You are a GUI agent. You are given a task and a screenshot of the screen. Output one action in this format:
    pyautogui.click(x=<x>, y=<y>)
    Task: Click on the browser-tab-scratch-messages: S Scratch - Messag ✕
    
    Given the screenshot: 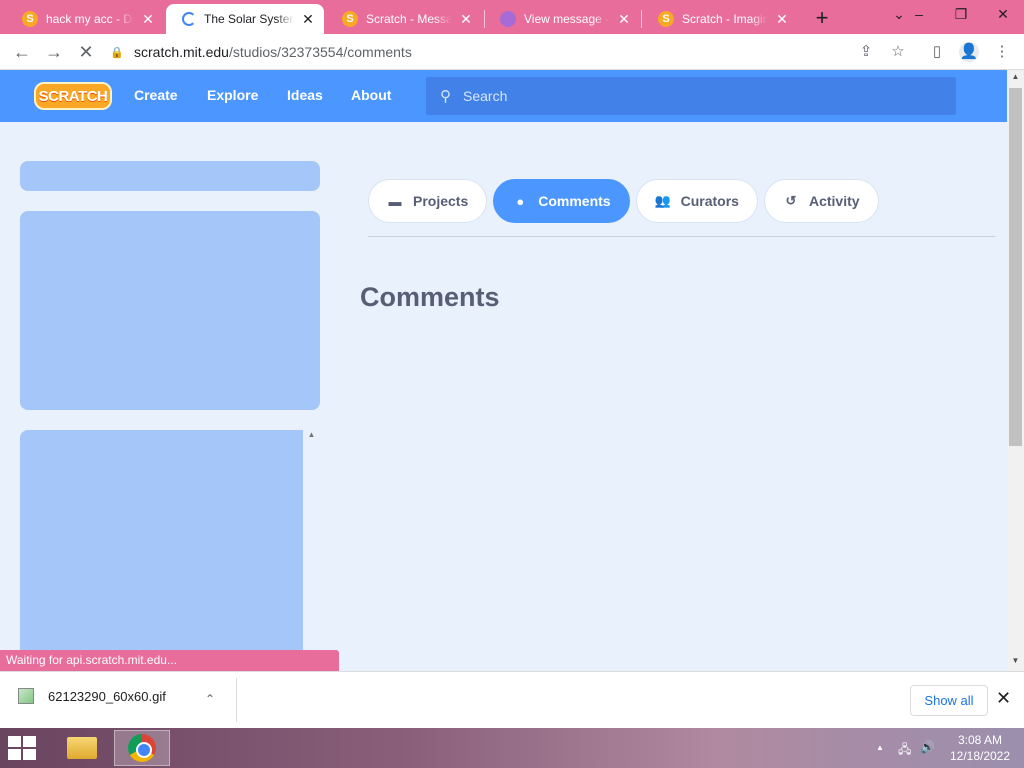 What is the action you would take?
    pyautogui.click(x=404, y=19)
    